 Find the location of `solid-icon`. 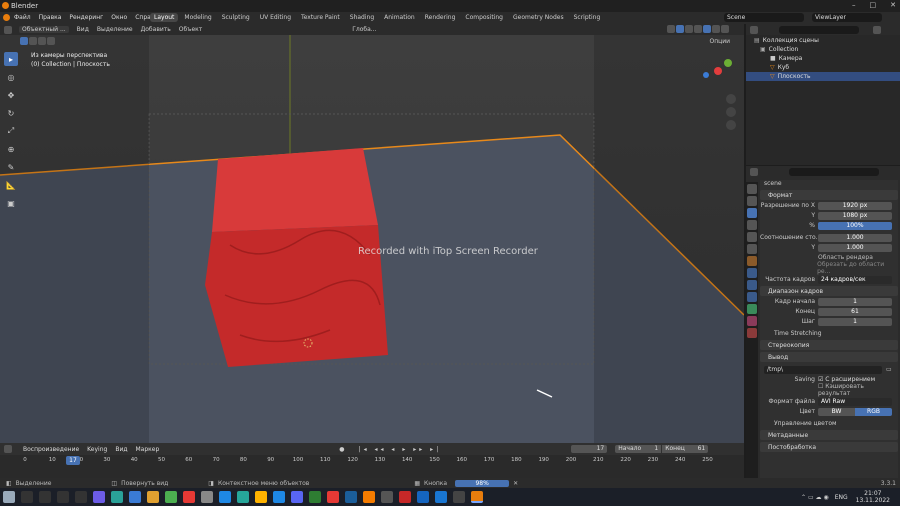

solid-icon is located at coordinates (706, 28).